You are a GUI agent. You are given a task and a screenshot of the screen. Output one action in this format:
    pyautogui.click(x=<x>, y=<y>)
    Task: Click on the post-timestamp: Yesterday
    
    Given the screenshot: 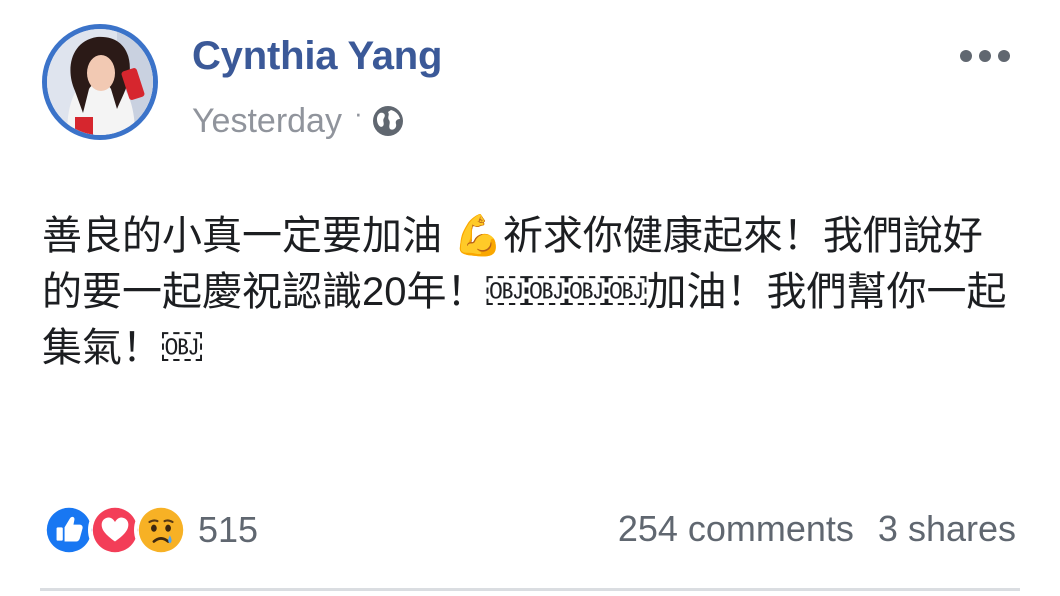 What is the action you would take?
    pyautogui.click(x=267, y=121)
    